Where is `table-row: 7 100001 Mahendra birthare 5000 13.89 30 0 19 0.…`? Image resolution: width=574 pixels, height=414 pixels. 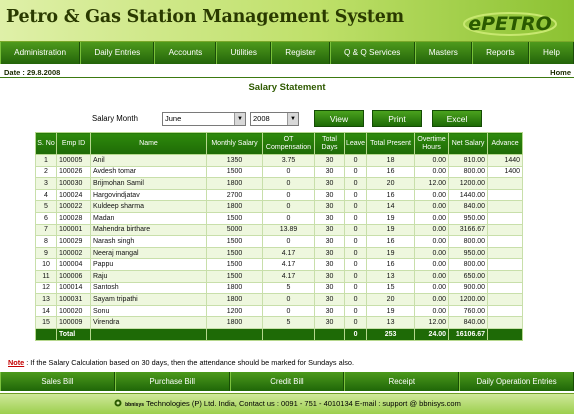
table-row: 7 100001 Mahendra birthare 5000 13.89 30 0 19 0.… is located at coordinates (279, 230).